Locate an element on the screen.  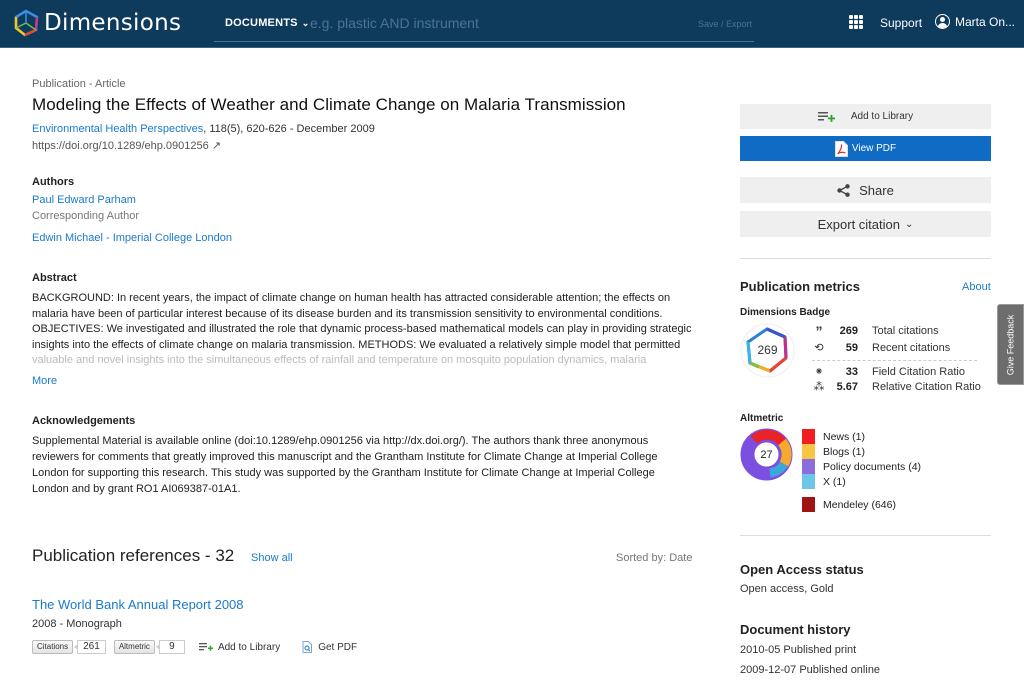
brand-name: Dimensions is located at coordinates (113, 23).